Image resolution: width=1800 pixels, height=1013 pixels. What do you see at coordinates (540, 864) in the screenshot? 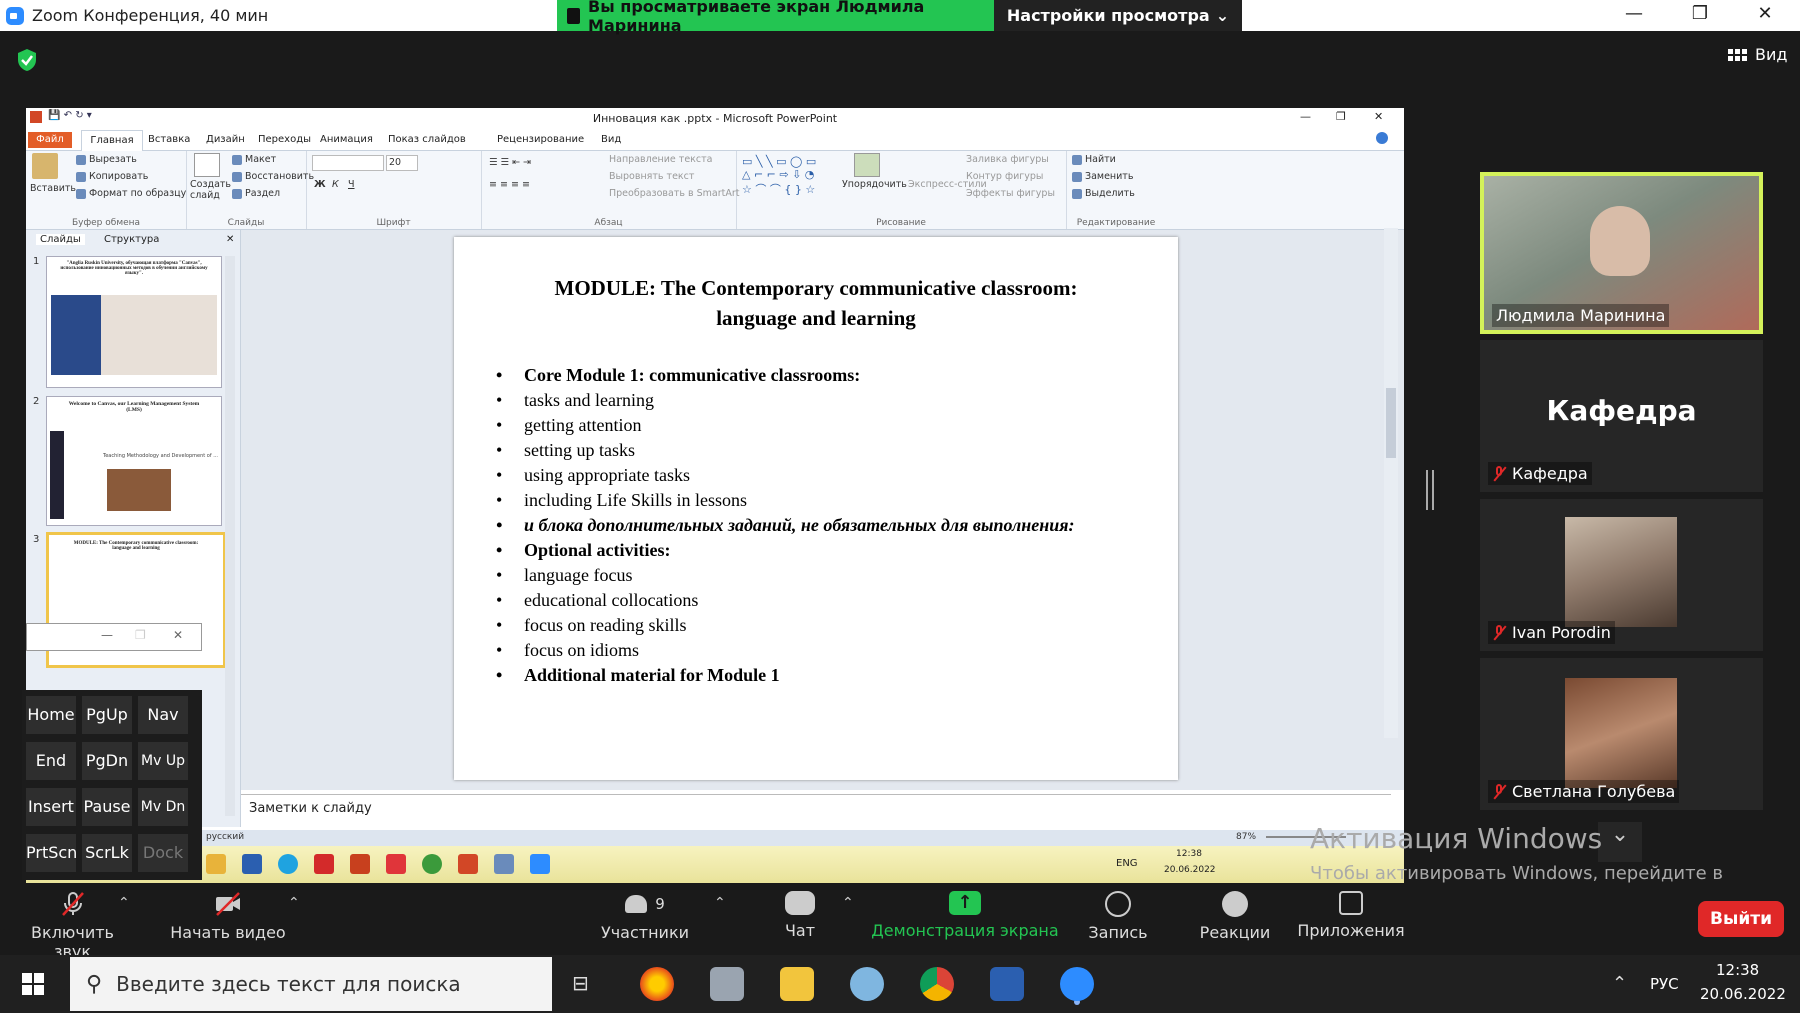
I see `zoom-icon` at bounding box center [540, 864].